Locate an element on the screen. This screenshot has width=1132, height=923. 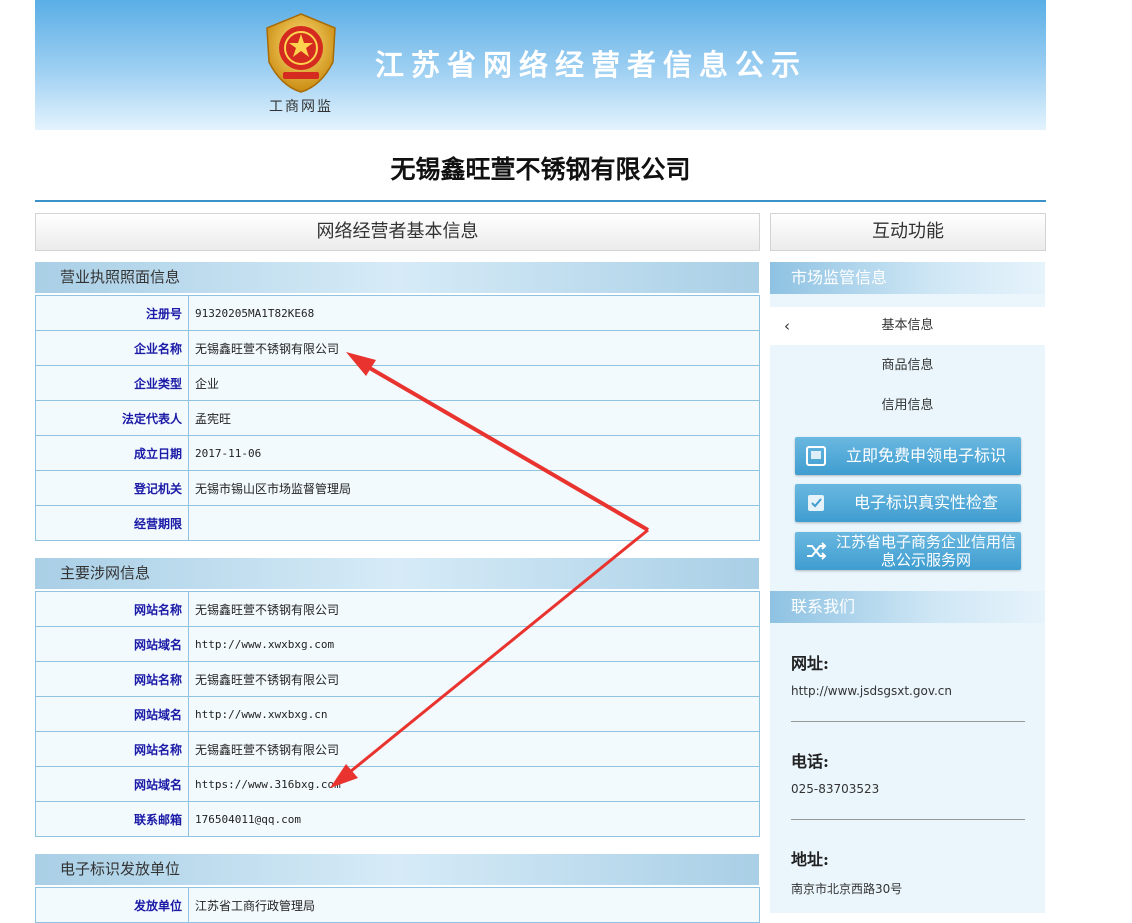
title-divider is located at coordinates (540, 201).